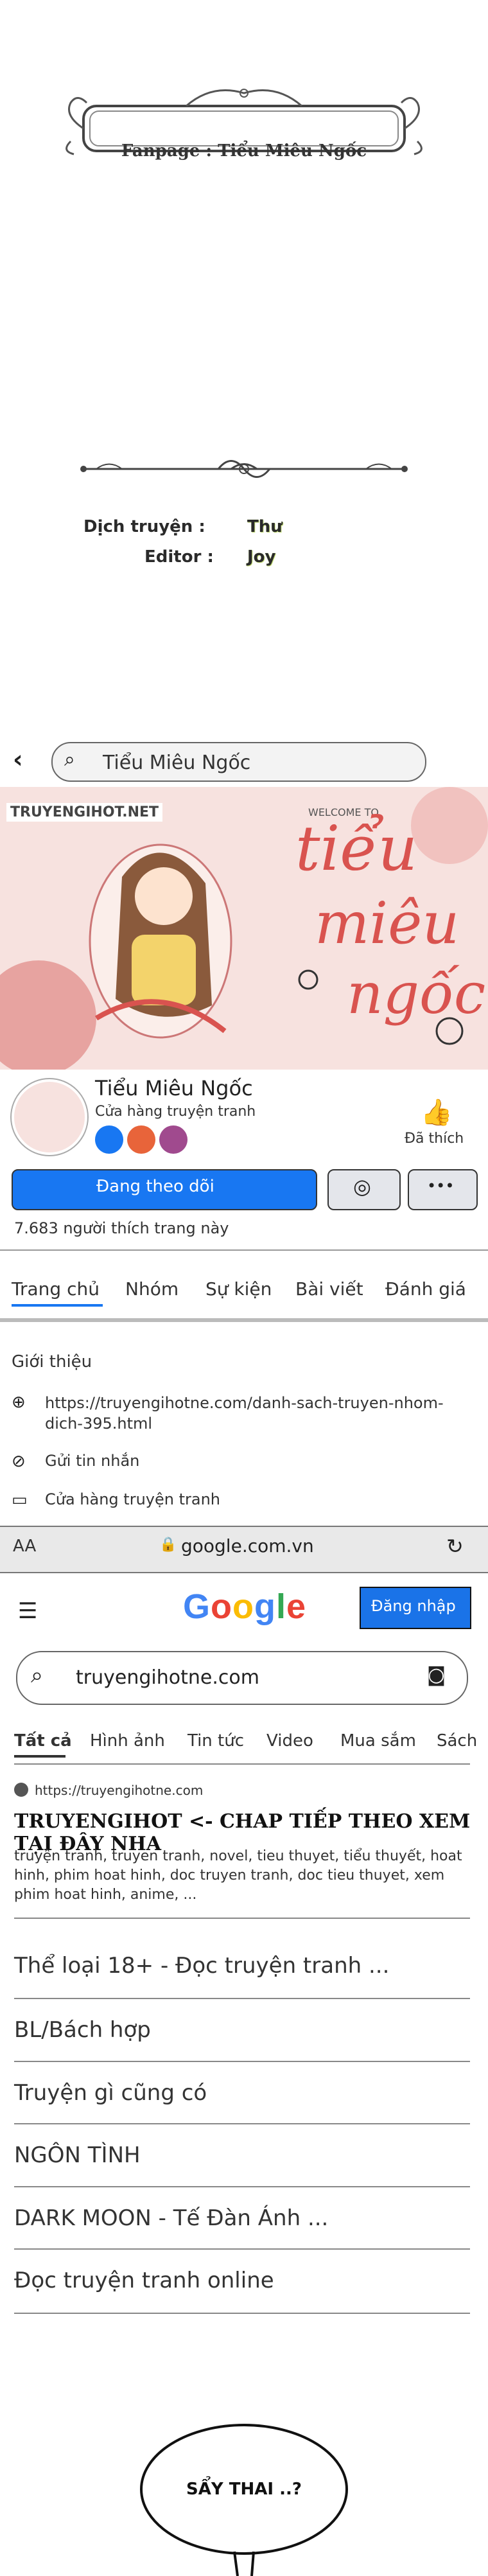 This screenshot has height=2576, width=488. Describe the element at coordinates (152, 1289) in the screenshot. I see `tab-groups: Nhóm` at that location.